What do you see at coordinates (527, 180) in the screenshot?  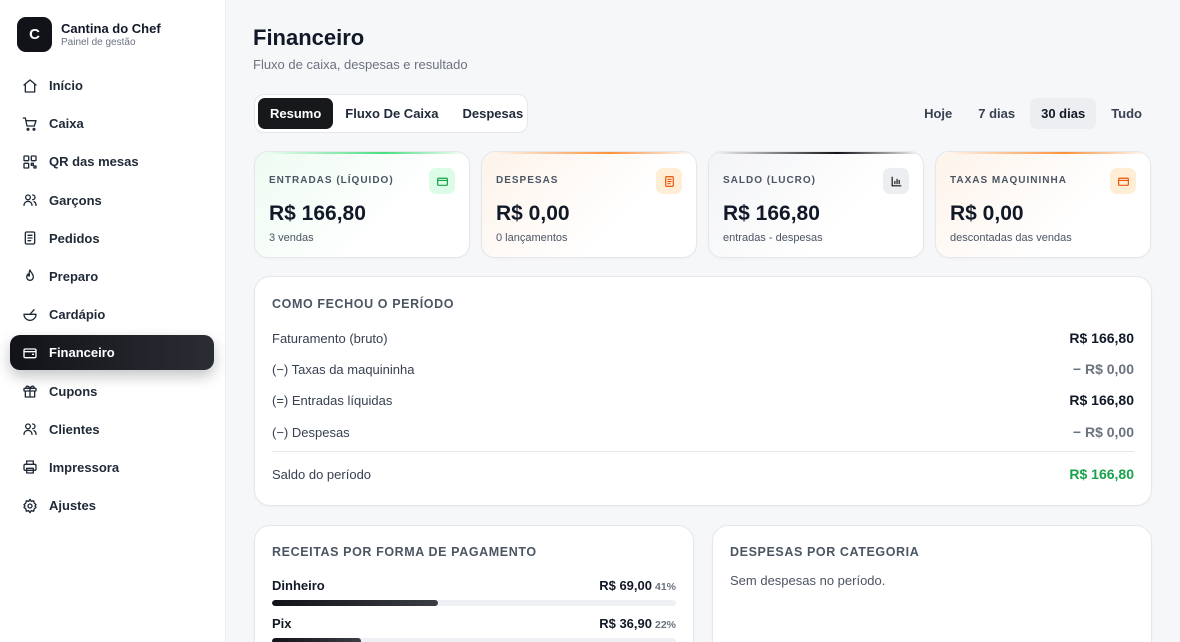 I see `kpi-label: DESPESAS` at bounding box center [527, 180].